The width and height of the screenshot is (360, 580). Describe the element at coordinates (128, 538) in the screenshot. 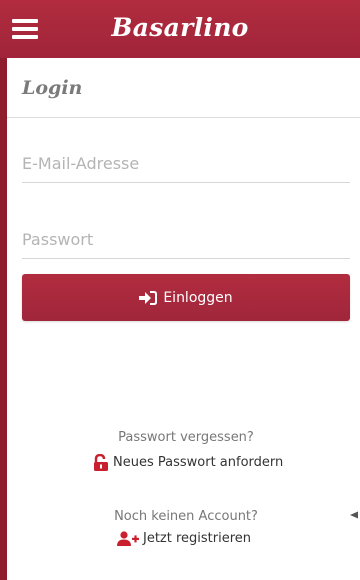

I see `user-plus-icon` at that location.